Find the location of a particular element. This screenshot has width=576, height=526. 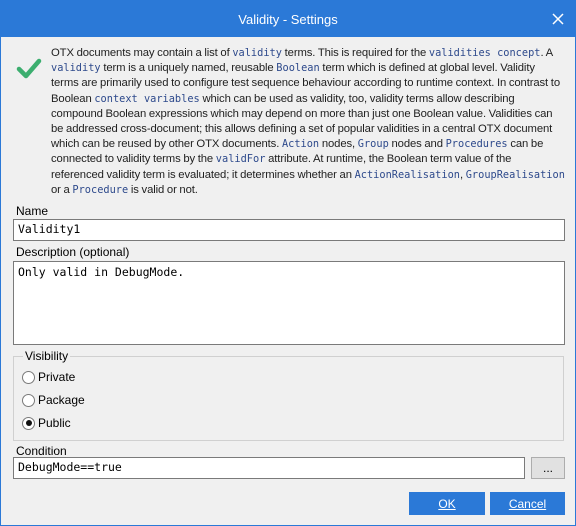

info-code-term: context variables is located at coordinates (147, 98).